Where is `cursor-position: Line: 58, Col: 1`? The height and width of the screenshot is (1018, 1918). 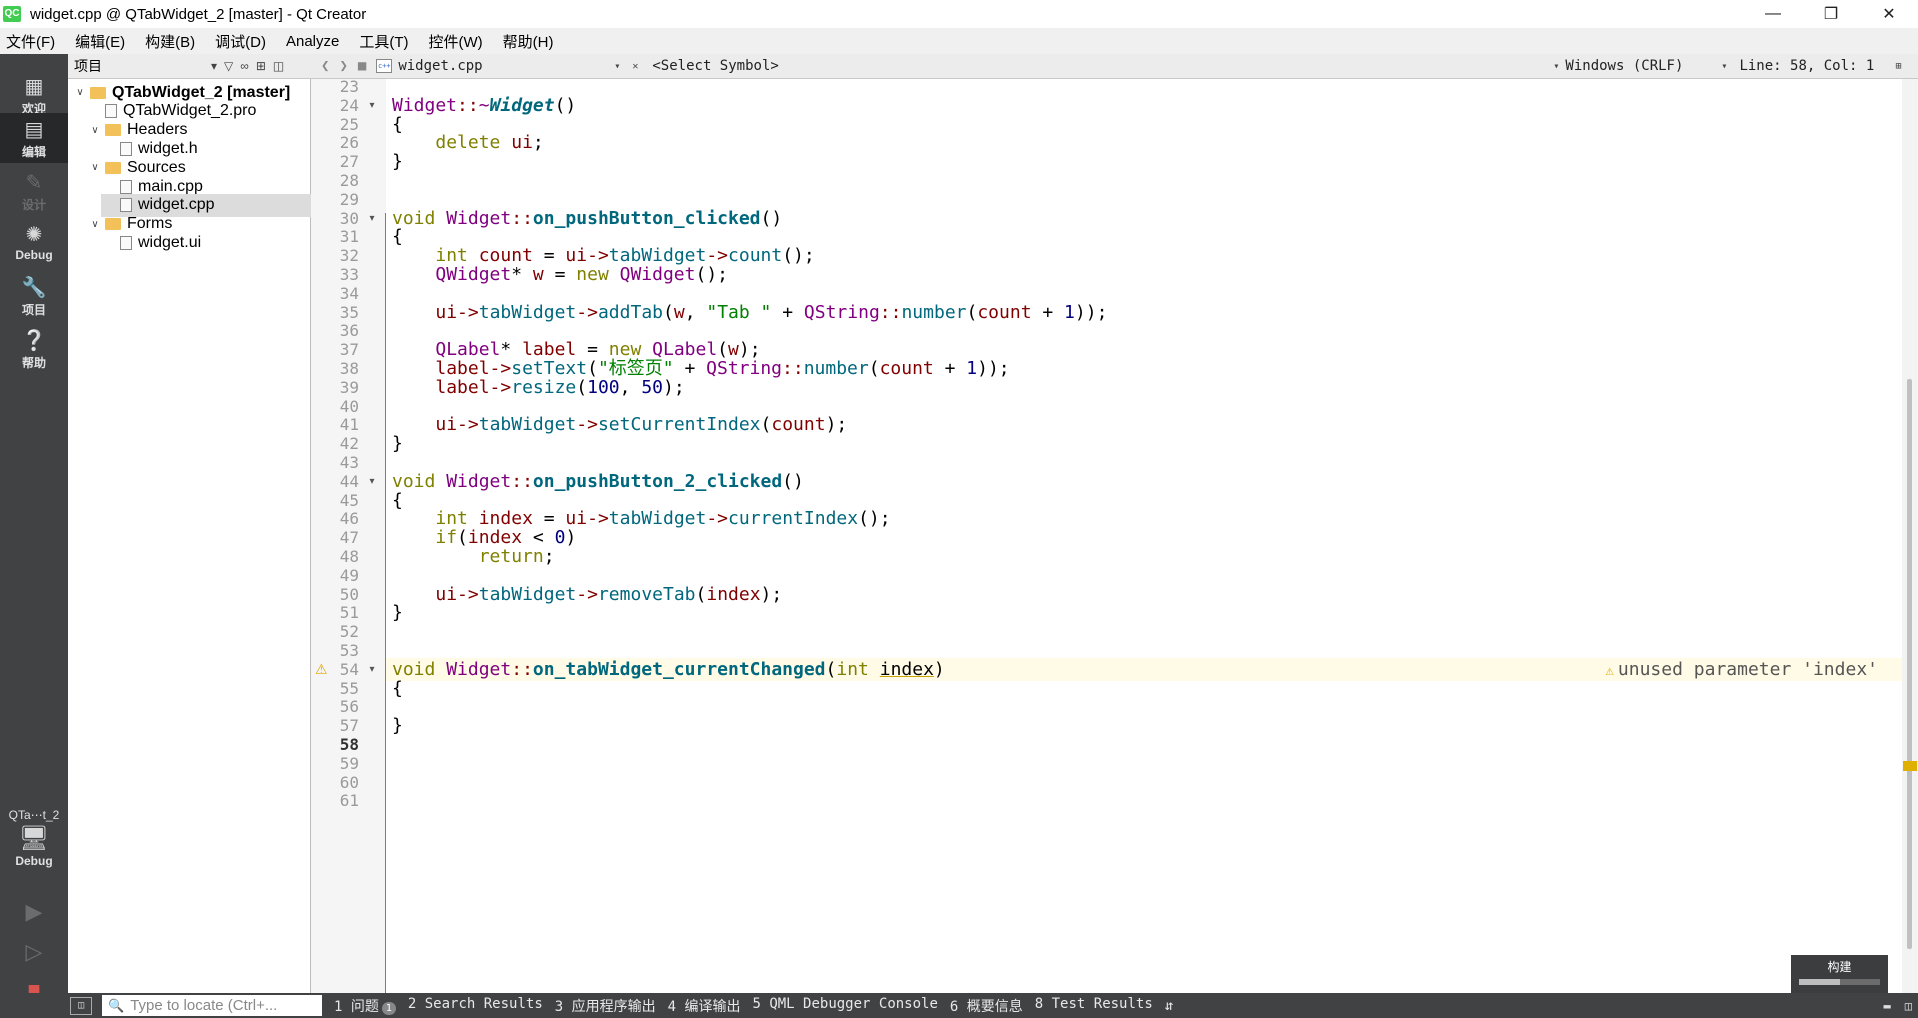 cursor-position: Line: 58, Col: 1 is located at coordinates (1814, 66).